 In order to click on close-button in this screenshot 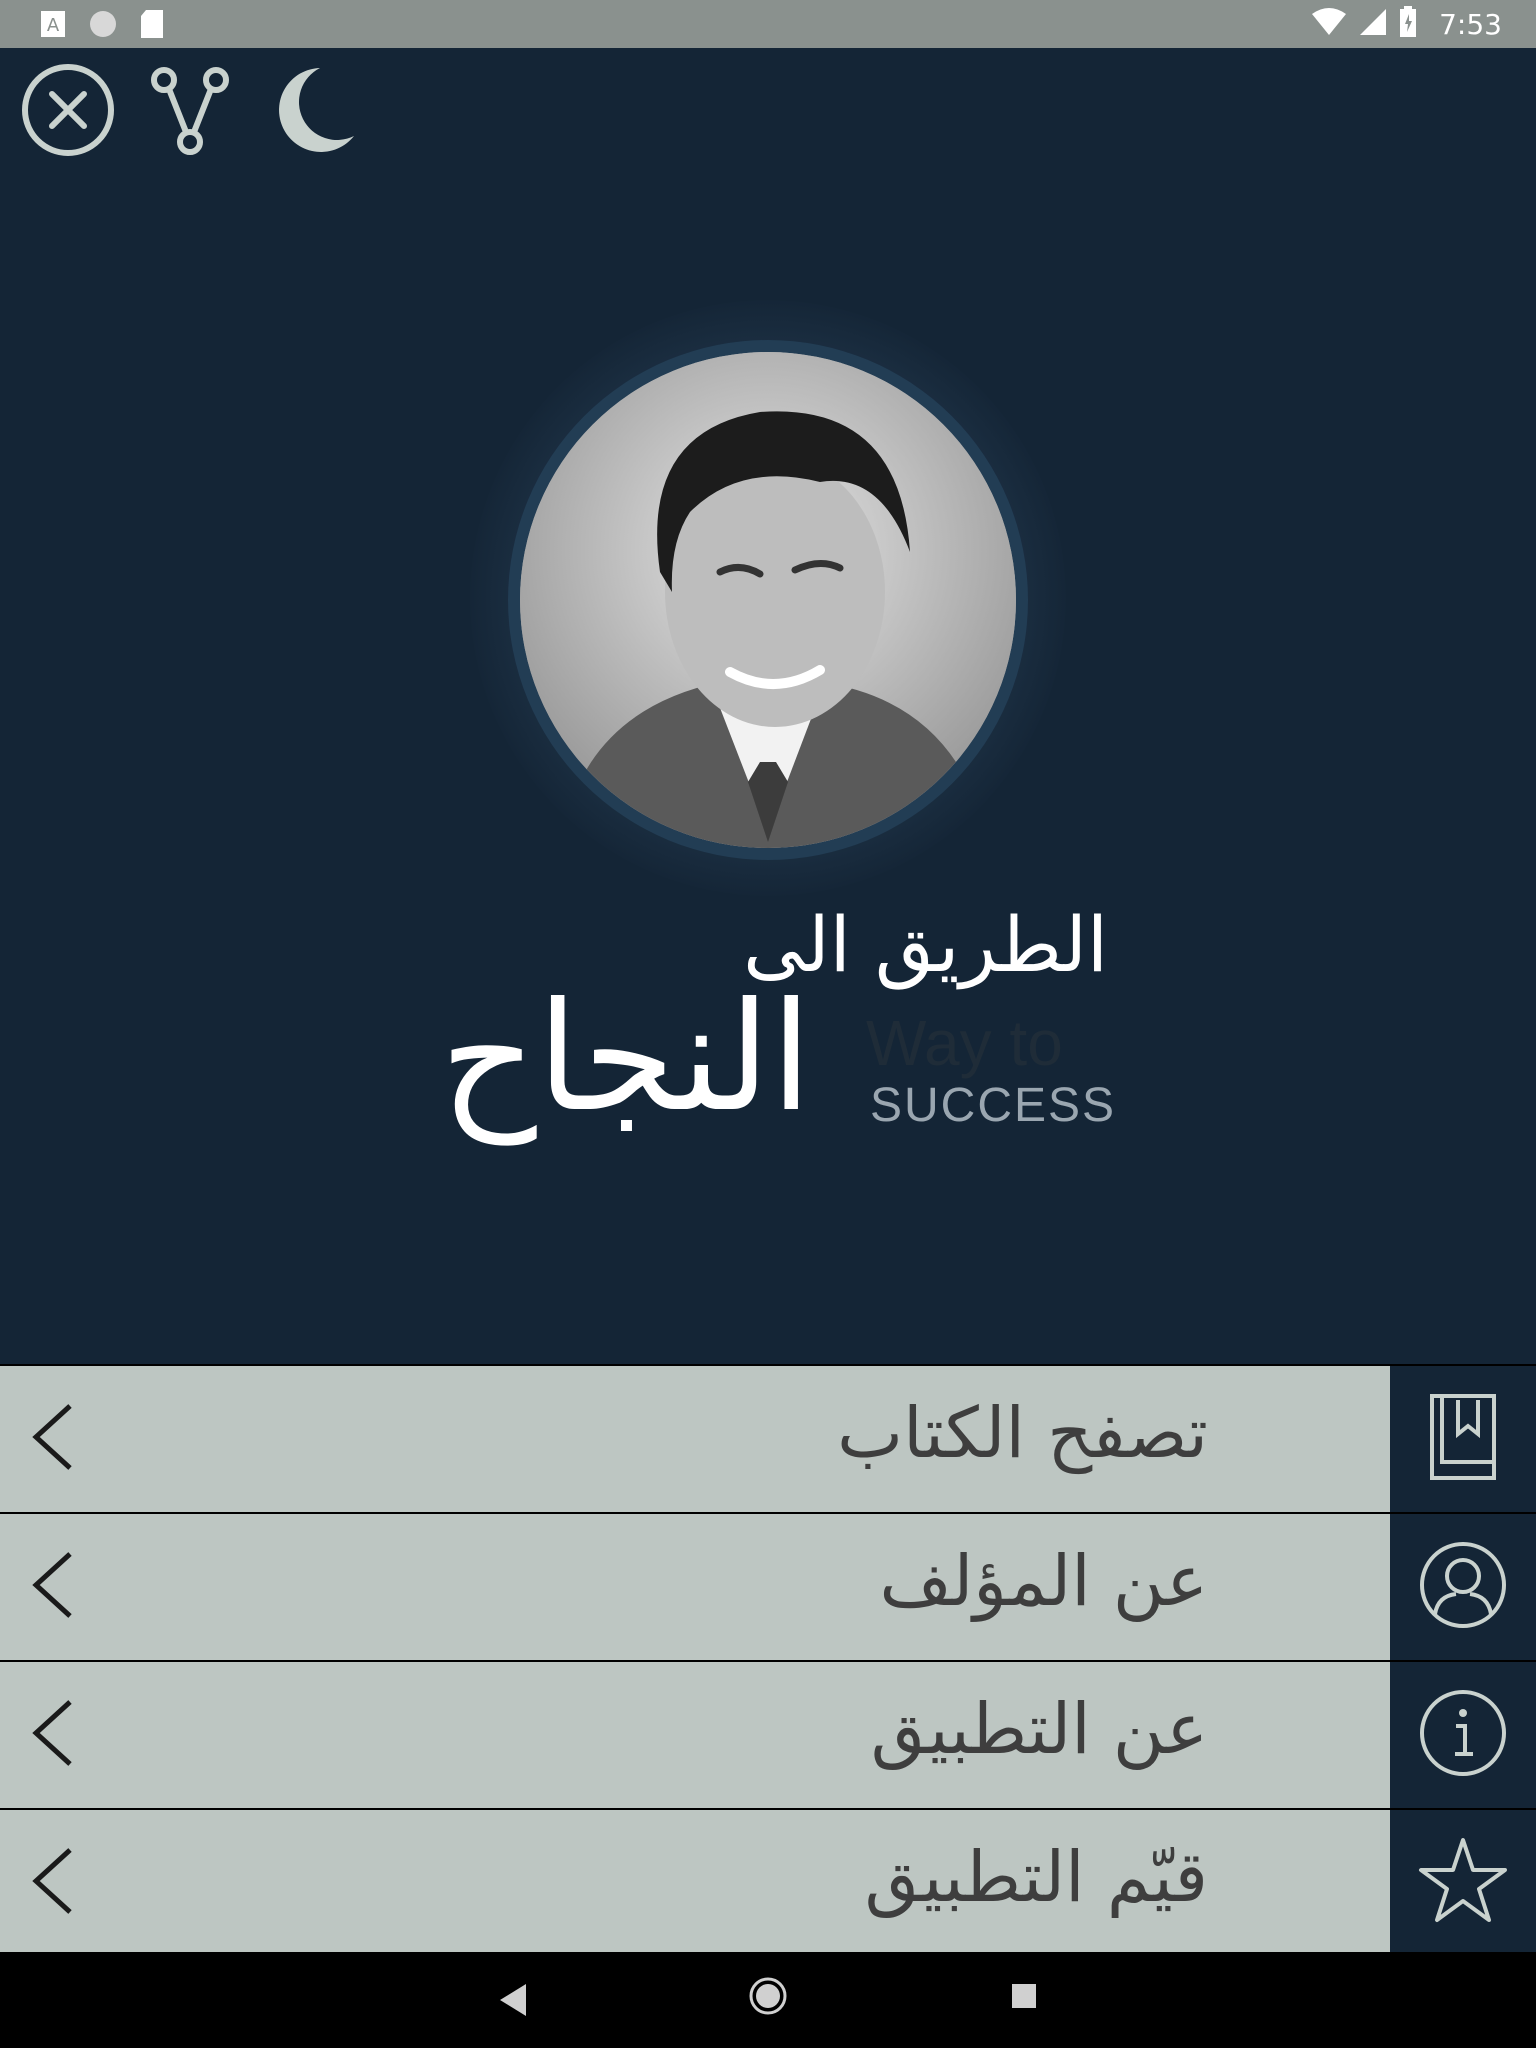, I will do `click(68, 112)`.